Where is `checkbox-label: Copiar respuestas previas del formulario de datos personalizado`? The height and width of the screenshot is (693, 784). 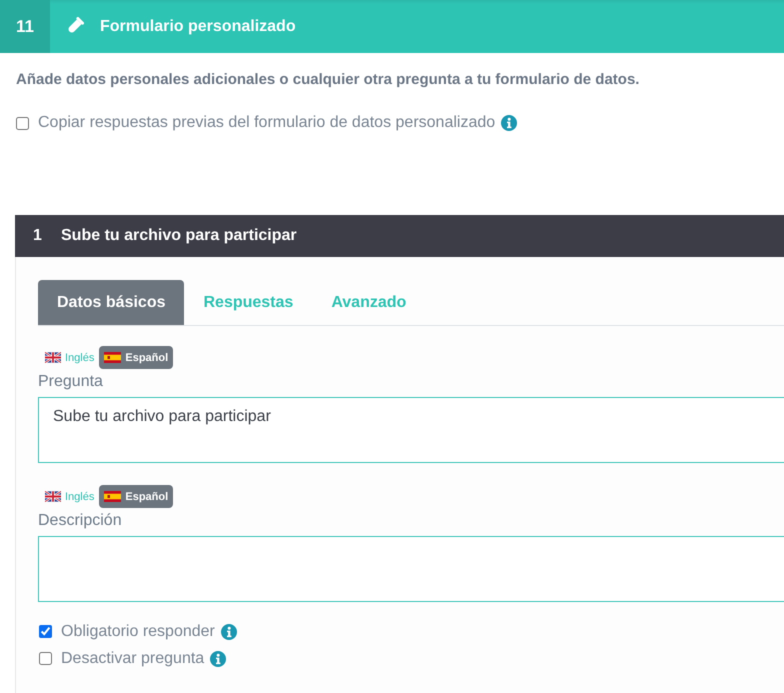 checkbox-label: Copiar respuestas previas del formulario de datos personalizado is located at coordinates (267, 123).